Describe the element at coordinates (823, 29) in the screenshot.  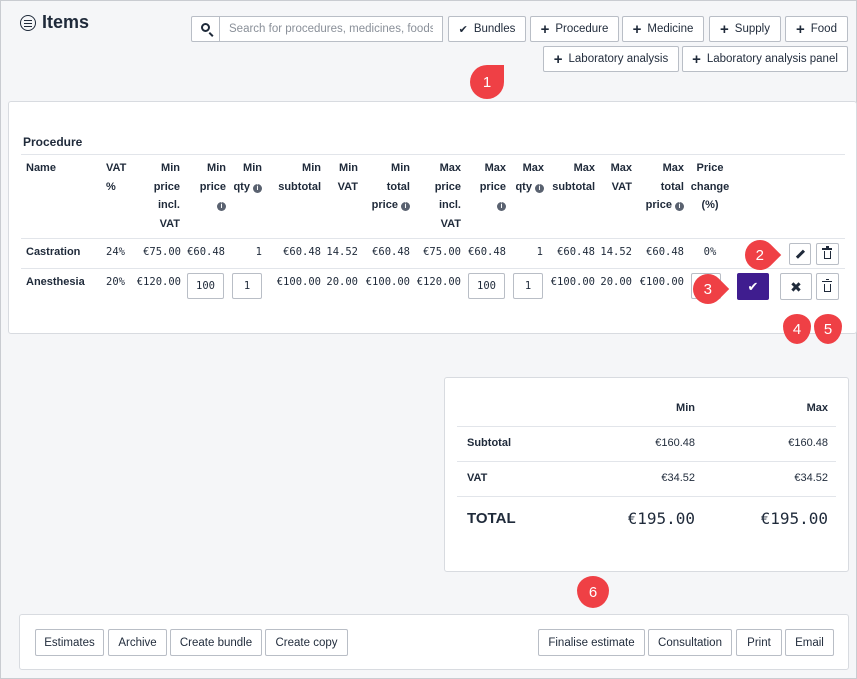
I see `food-label: Food` at that location.